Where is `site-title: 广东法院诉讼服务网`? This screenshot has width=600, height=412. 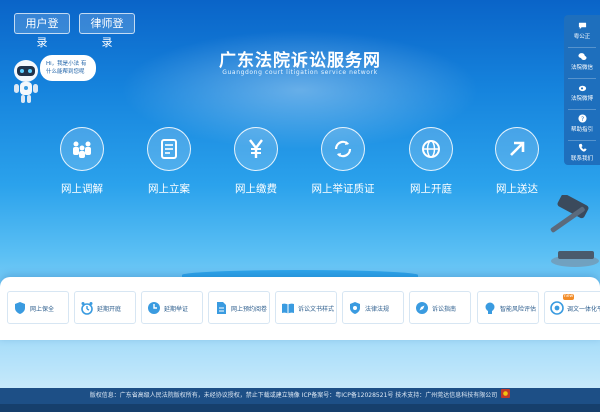 site-title: 广东法院诉讼服务网 is located at coordinates (300, 61).